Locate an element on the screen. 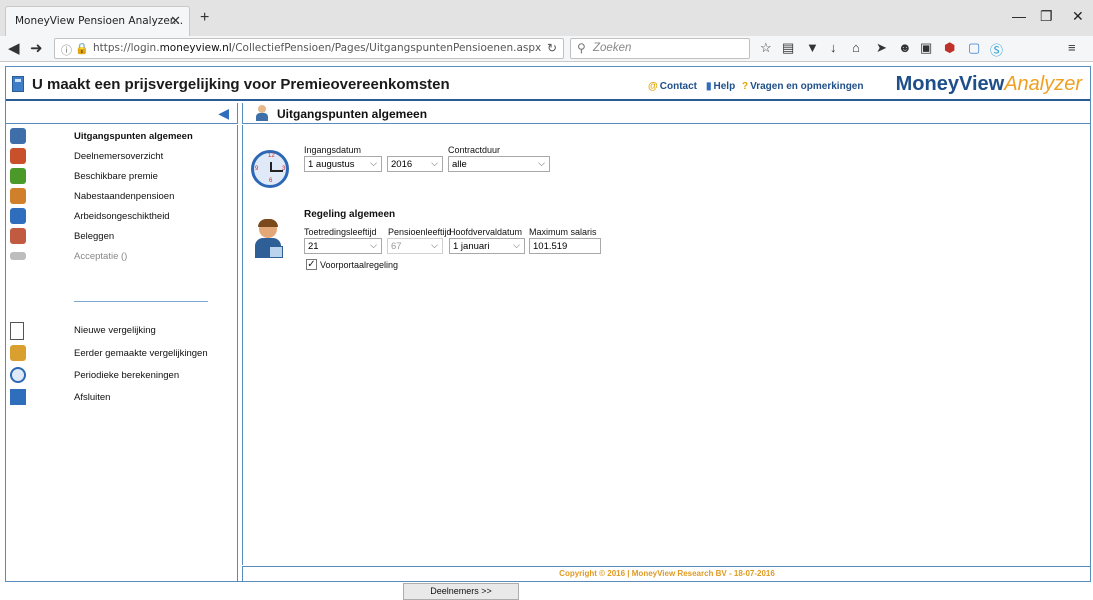 Image resolution: width=1093 pixels, height=600 pixels. browser-tab: MoneyView Pensioen Analyzer... ✕ is located at coordinates (97, 21).